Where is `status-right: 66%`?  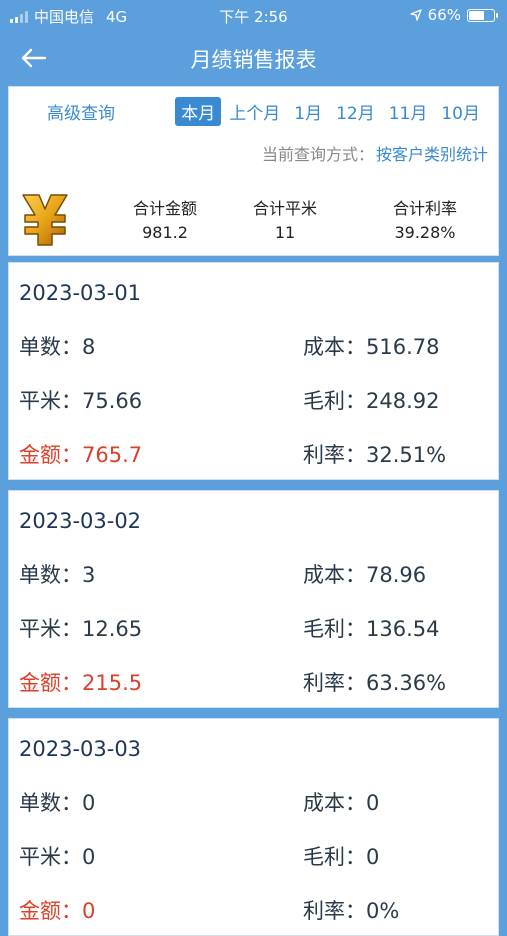
status-right: 66% is located at coordinates (453, 15).